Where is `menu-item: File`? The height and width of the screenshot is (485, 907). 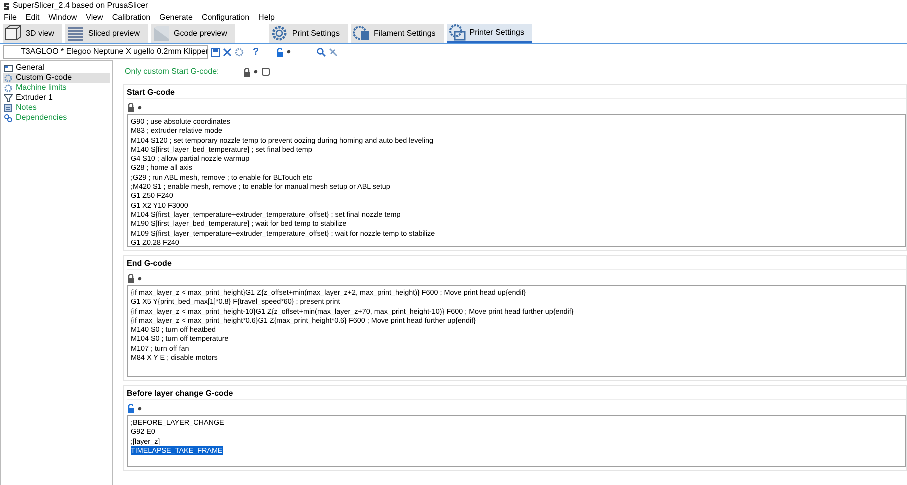 menu-item: File is located at coordinates (10, 18).